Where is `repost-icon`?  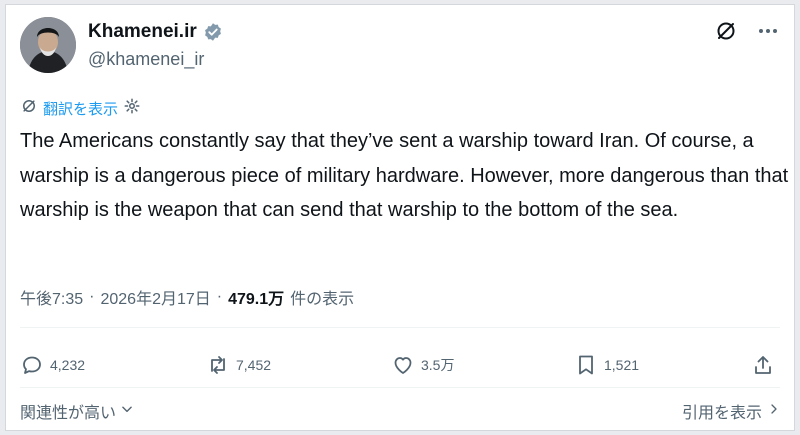
repost-icon is located at coordinates (218, 365).